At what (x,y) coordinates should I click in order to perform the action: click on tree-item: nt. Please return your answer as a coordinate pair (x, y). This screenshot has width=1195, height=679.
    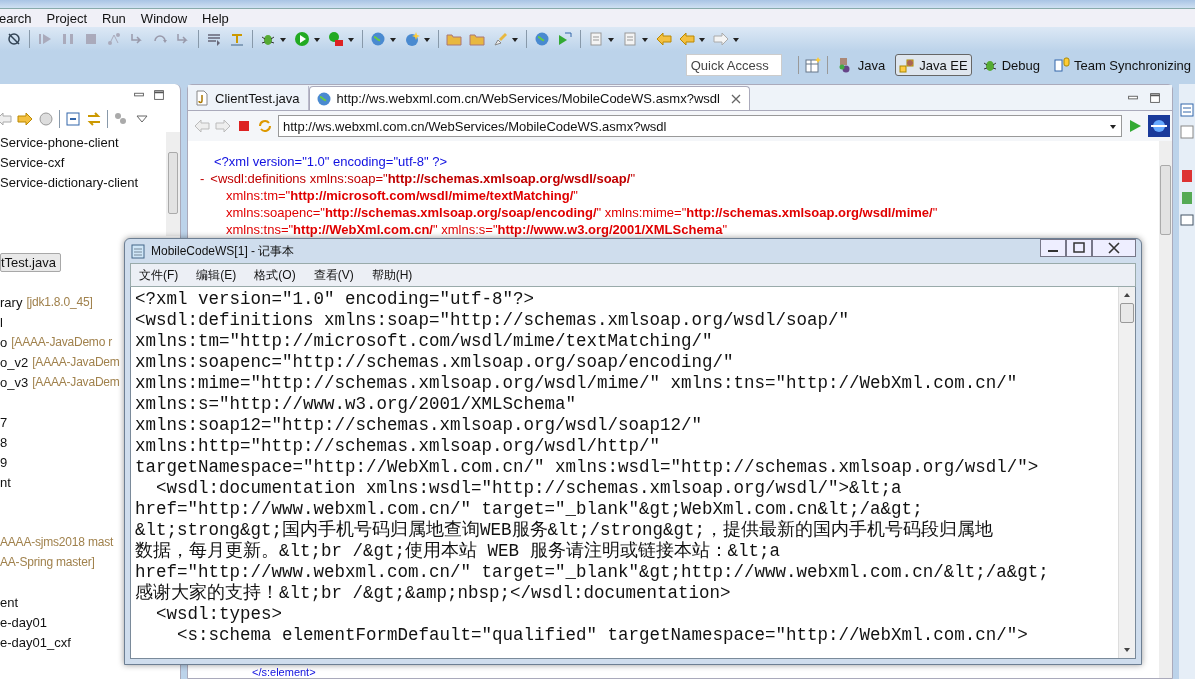
    Looking at the image, I should click on (5, 482).